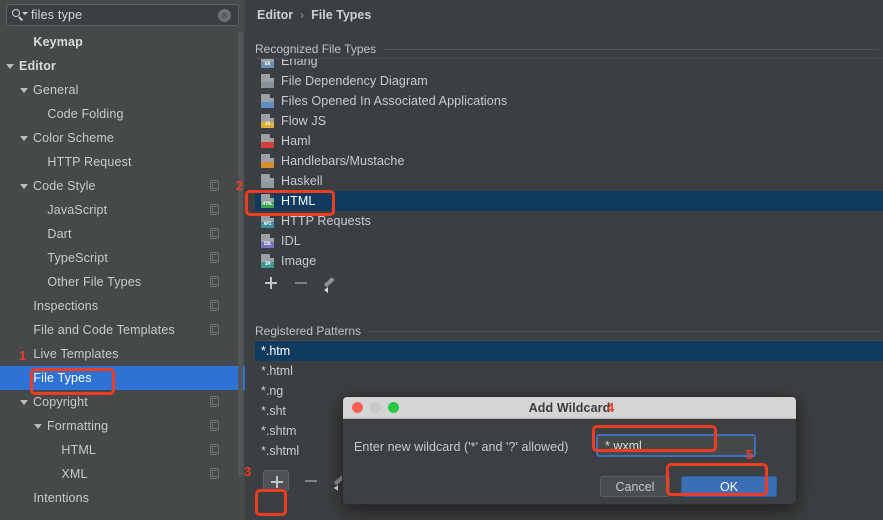  I want to click on sidebar-item-code-folding: Code Folding, so click(122, 114).